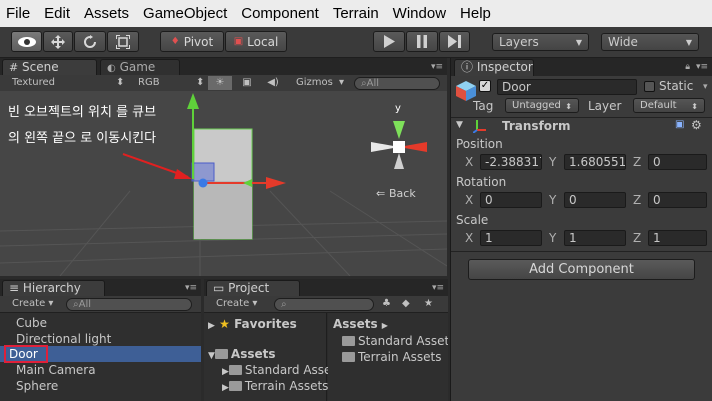  What do you see at coordinates (192, 41) in the screenshot?
I see `pivot-toggle: ♦ Pivot` at bounding box center [192, 41].